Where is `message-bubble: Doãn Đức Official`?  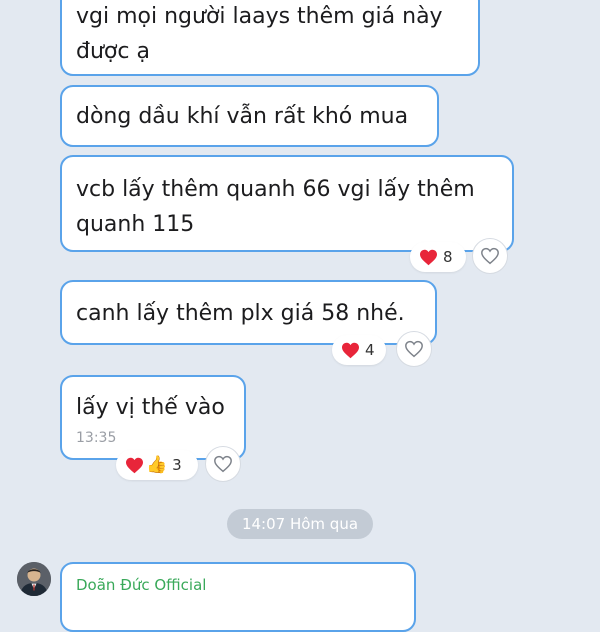 message-bubble: Doãn Đức Official is located at coordinates (238, 597).